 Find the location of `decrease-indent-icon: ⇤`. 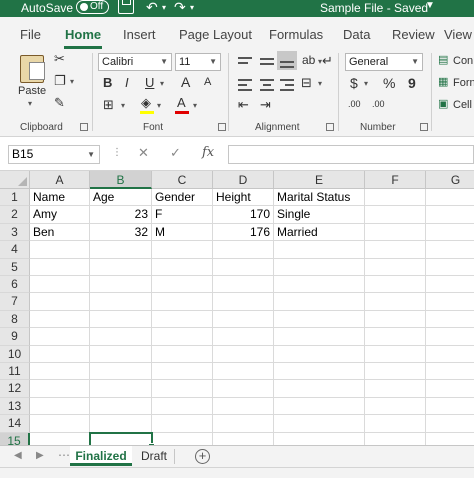

decrease-indent-icon: ⇤ is located at coordinates (243, 105).